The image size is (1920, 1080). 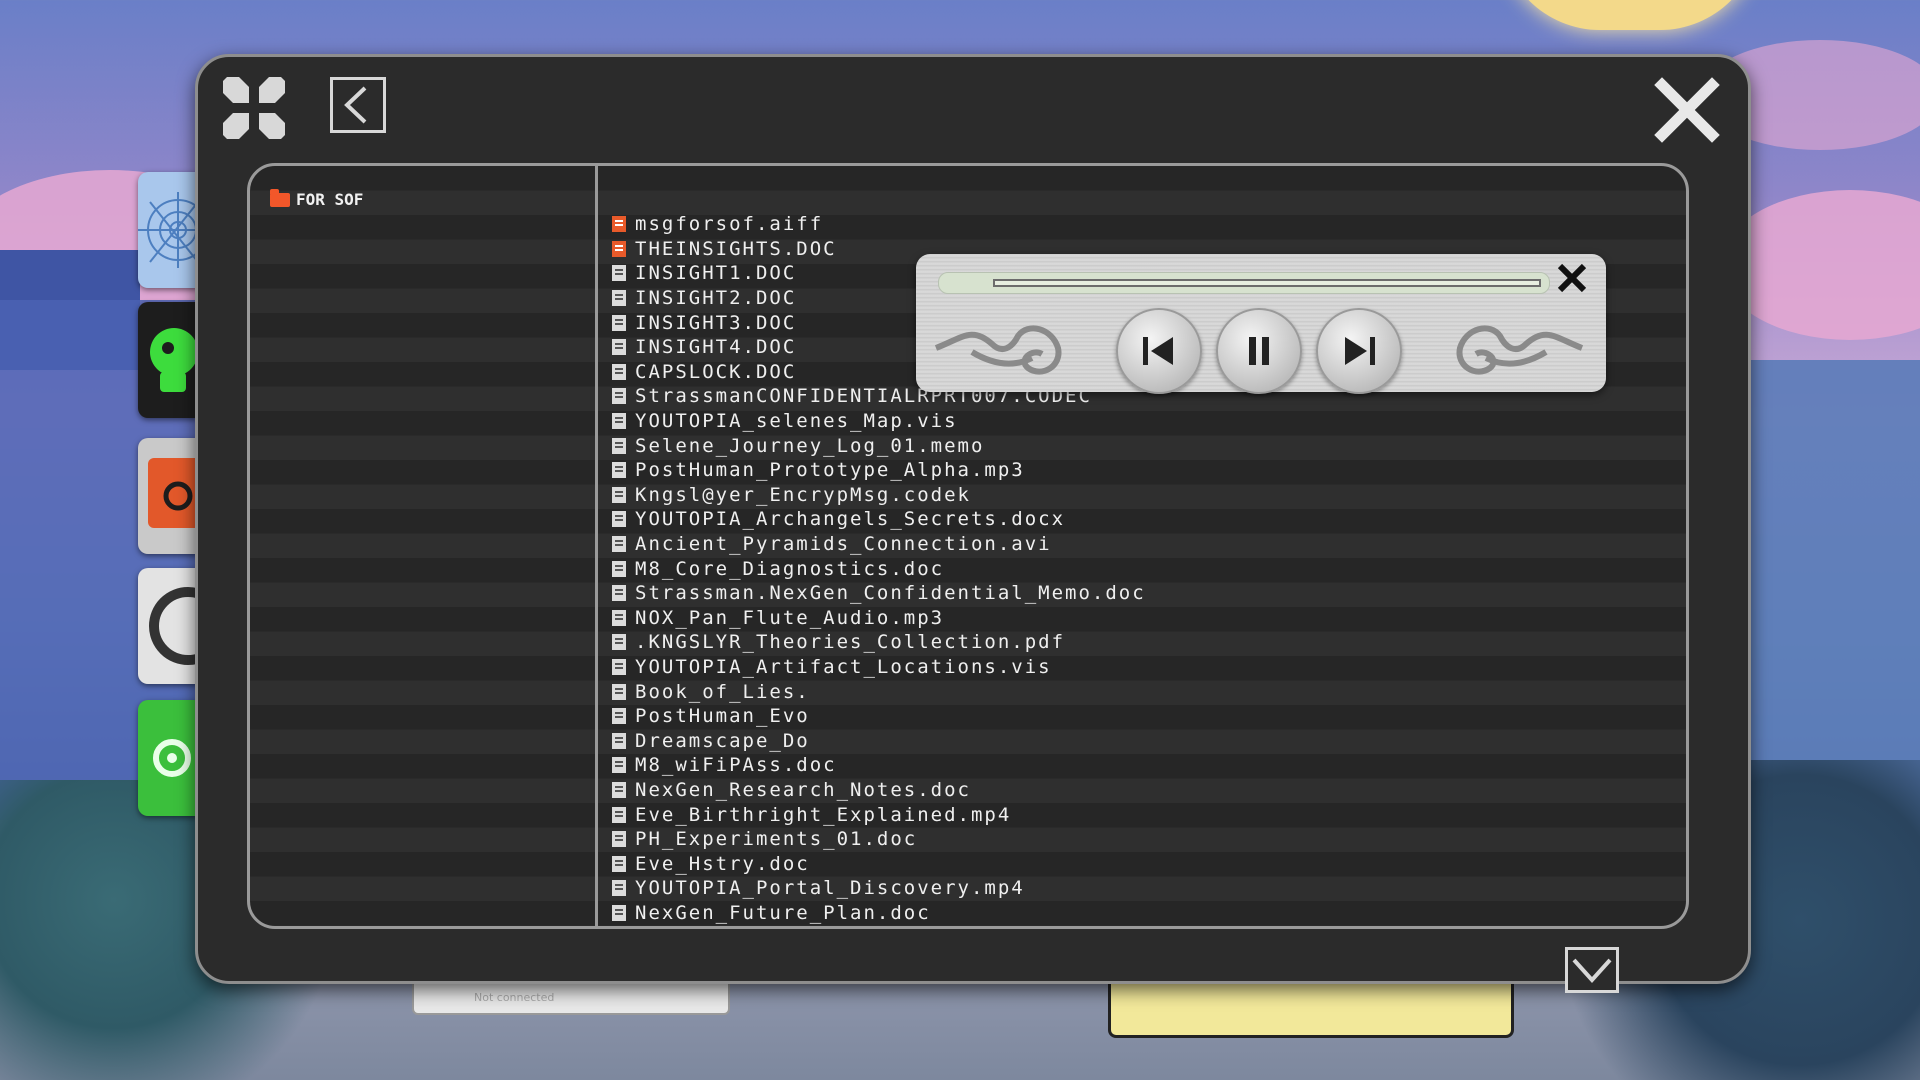 I want to click on close-player-icon, so click(x=1572, y=278).